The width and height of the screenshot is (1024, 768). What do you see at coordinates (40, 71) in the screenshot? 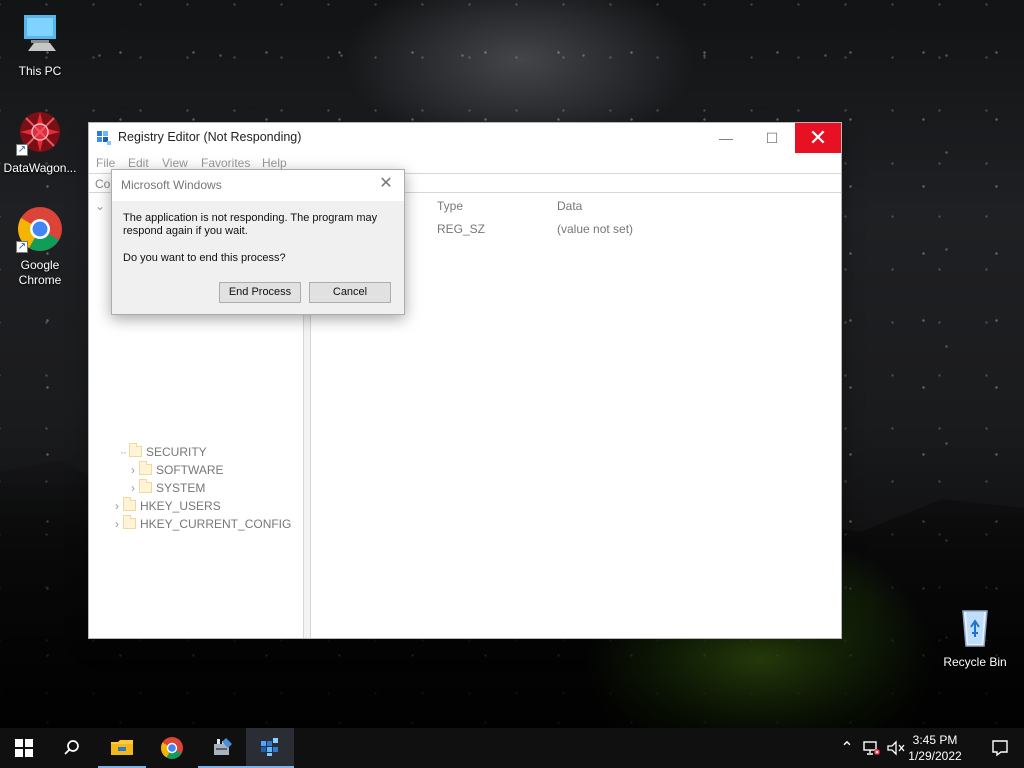
I see `desktop-icon-label: This PC` at bounding box center [40, 71].